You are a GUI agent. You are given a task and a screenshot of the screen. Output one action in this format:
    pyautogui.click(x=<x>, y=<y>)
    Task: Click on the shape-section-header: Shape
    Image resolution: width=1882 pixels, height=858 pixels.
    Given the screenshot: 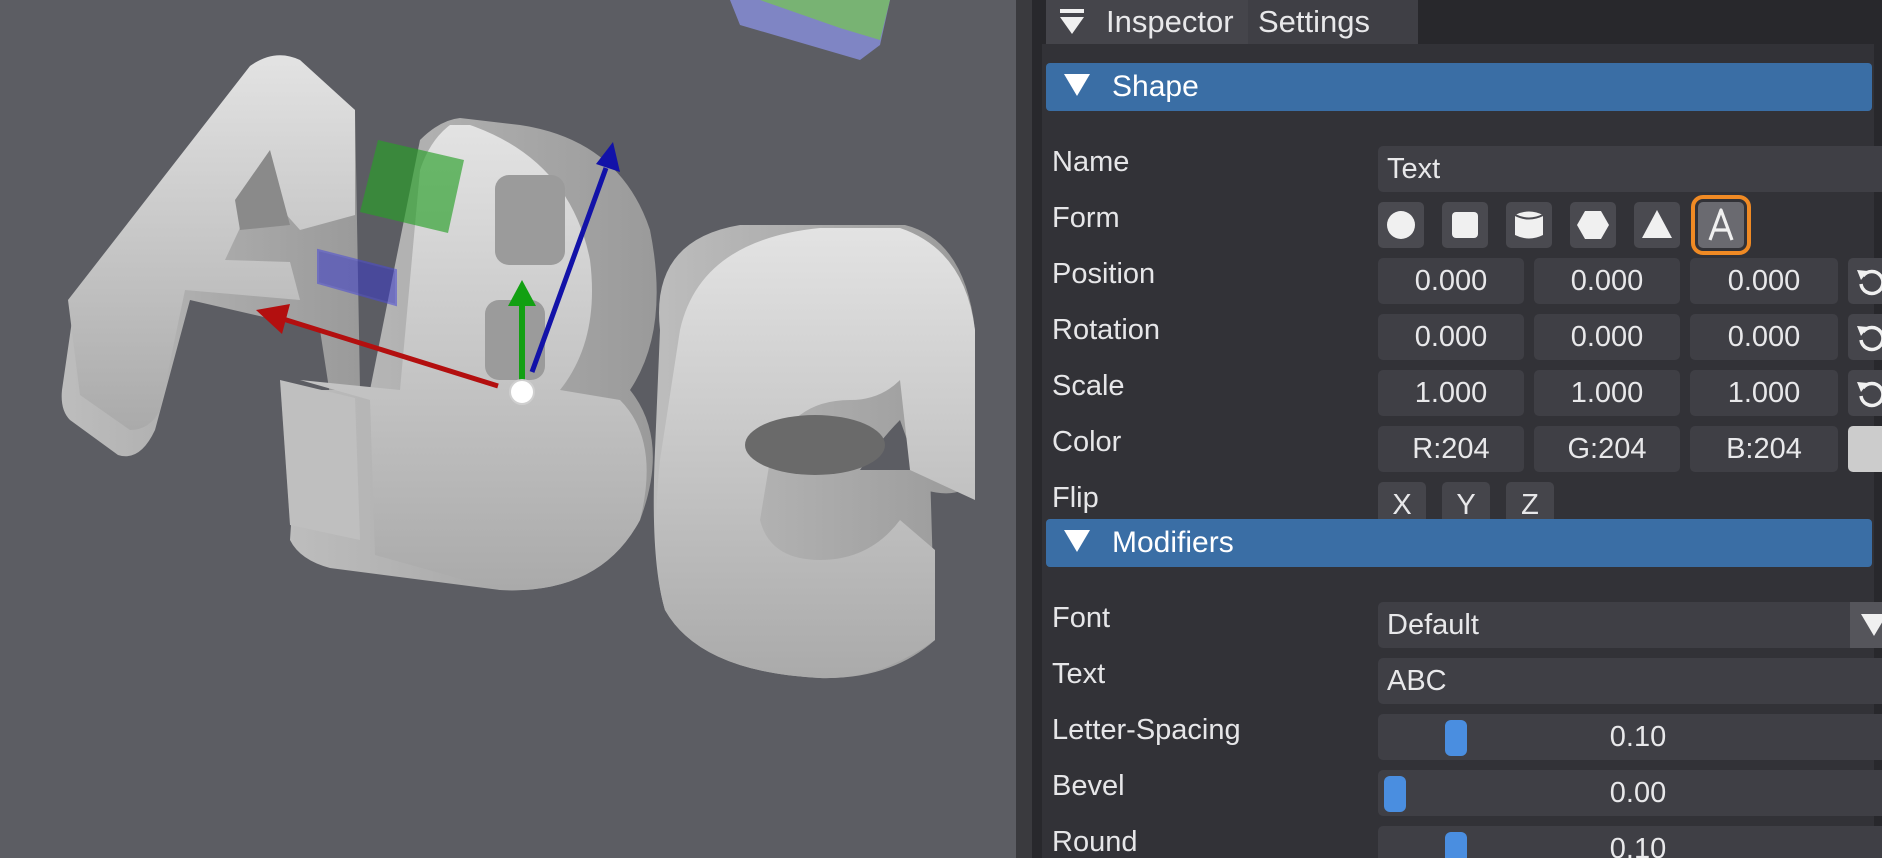 What is the action you would take?
    pyautogui.click(x=1459, y=87)
    